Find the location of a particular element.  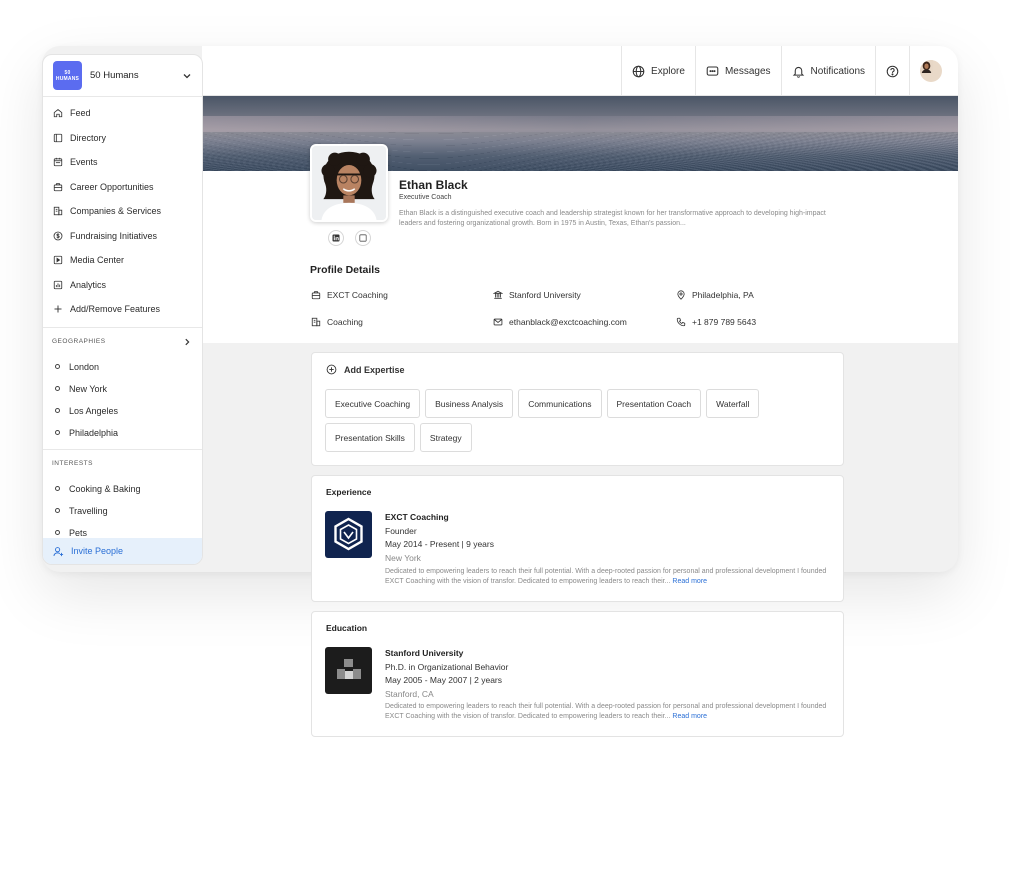

sidebar-item-events: Events is located at coordinates (122, 162).